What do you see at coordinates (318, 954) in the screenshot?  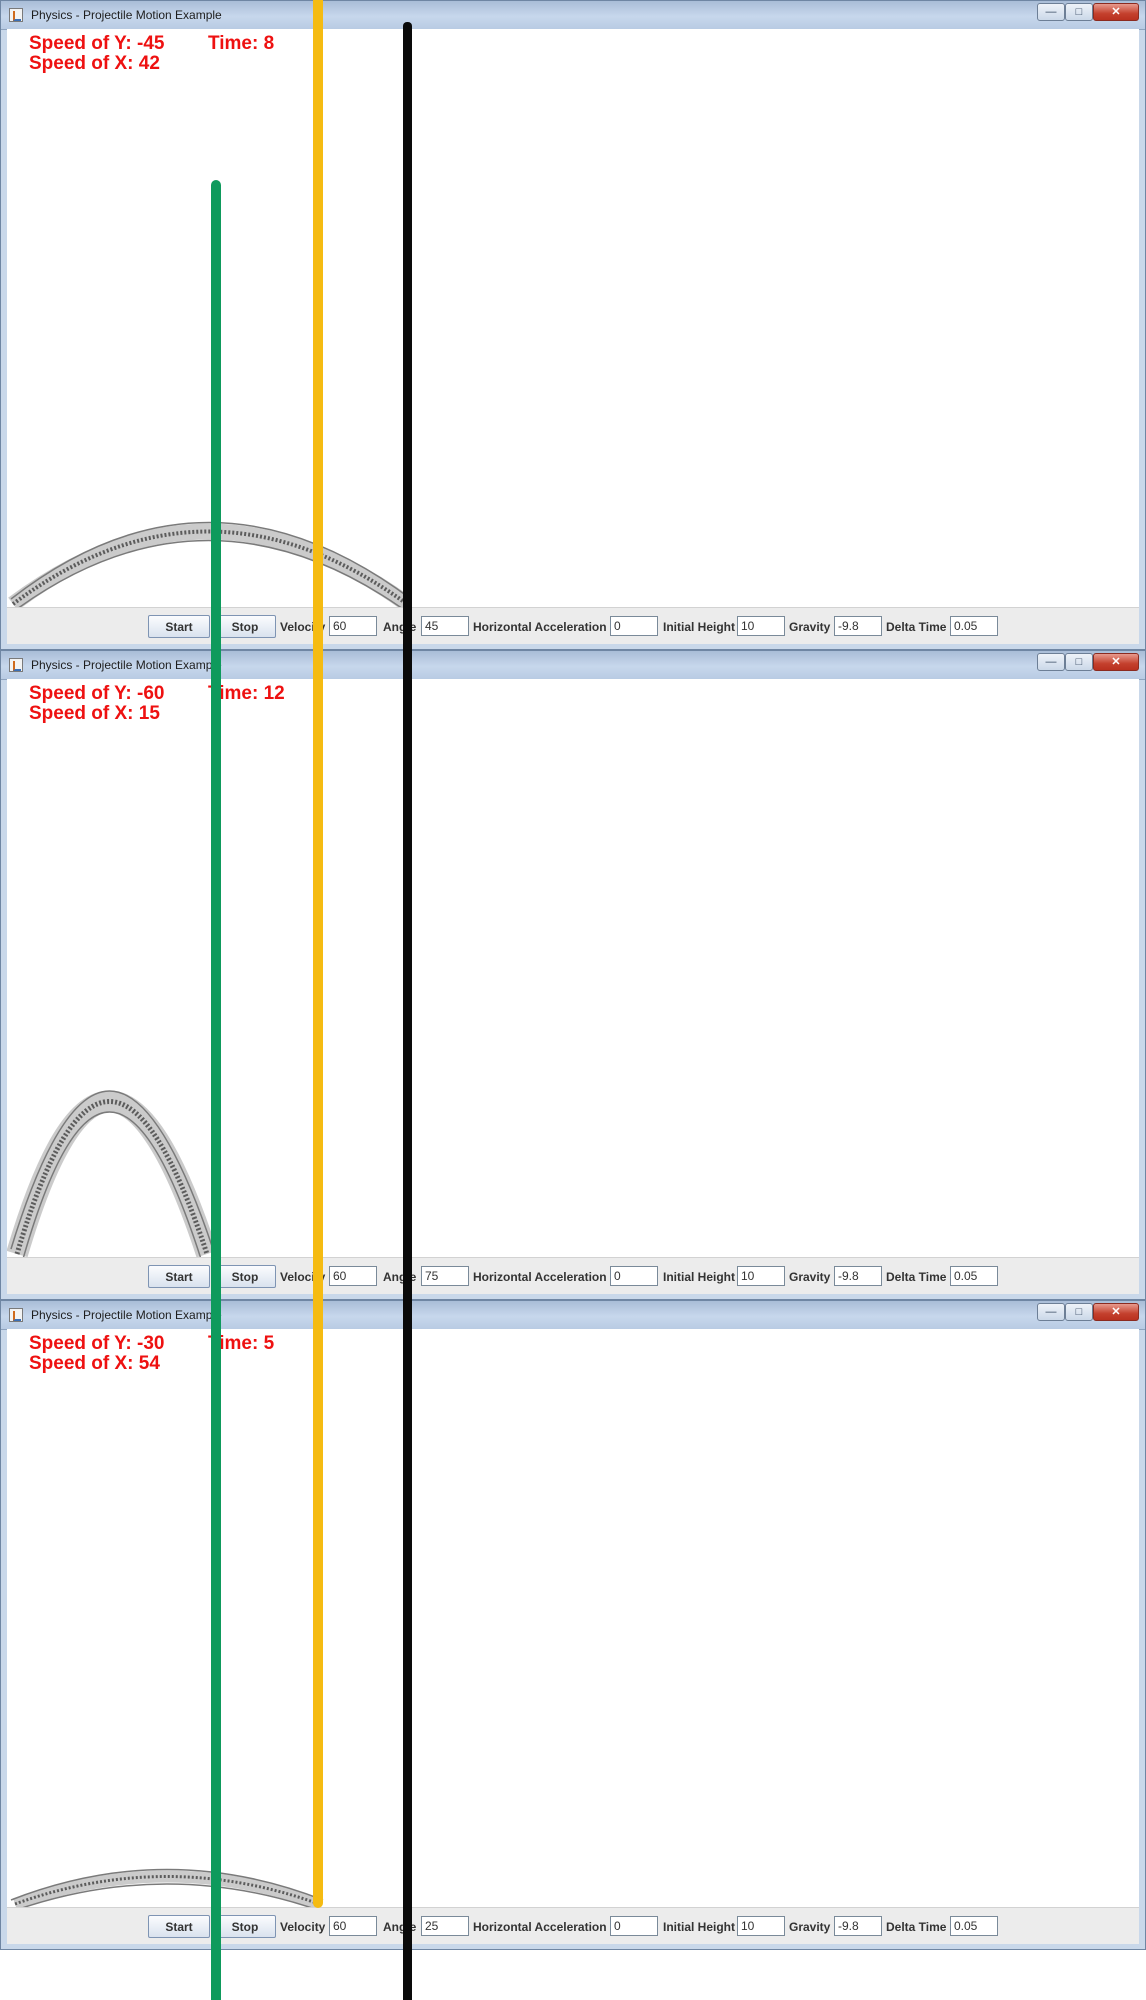 I see `yellow-vertical-line` at bounding box center [318, 954].